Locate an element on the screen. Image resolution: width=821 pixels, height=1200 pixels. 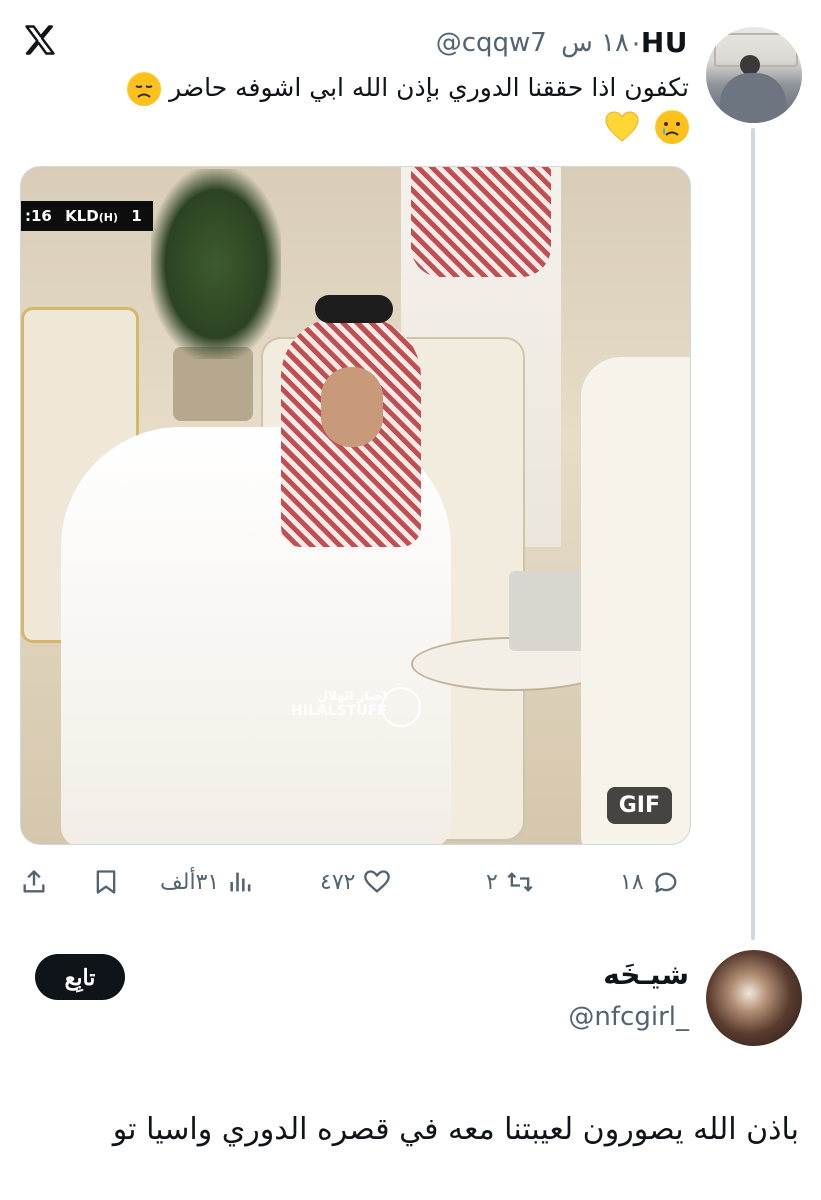
score-team: KLD is located at coordinates (82, 216).